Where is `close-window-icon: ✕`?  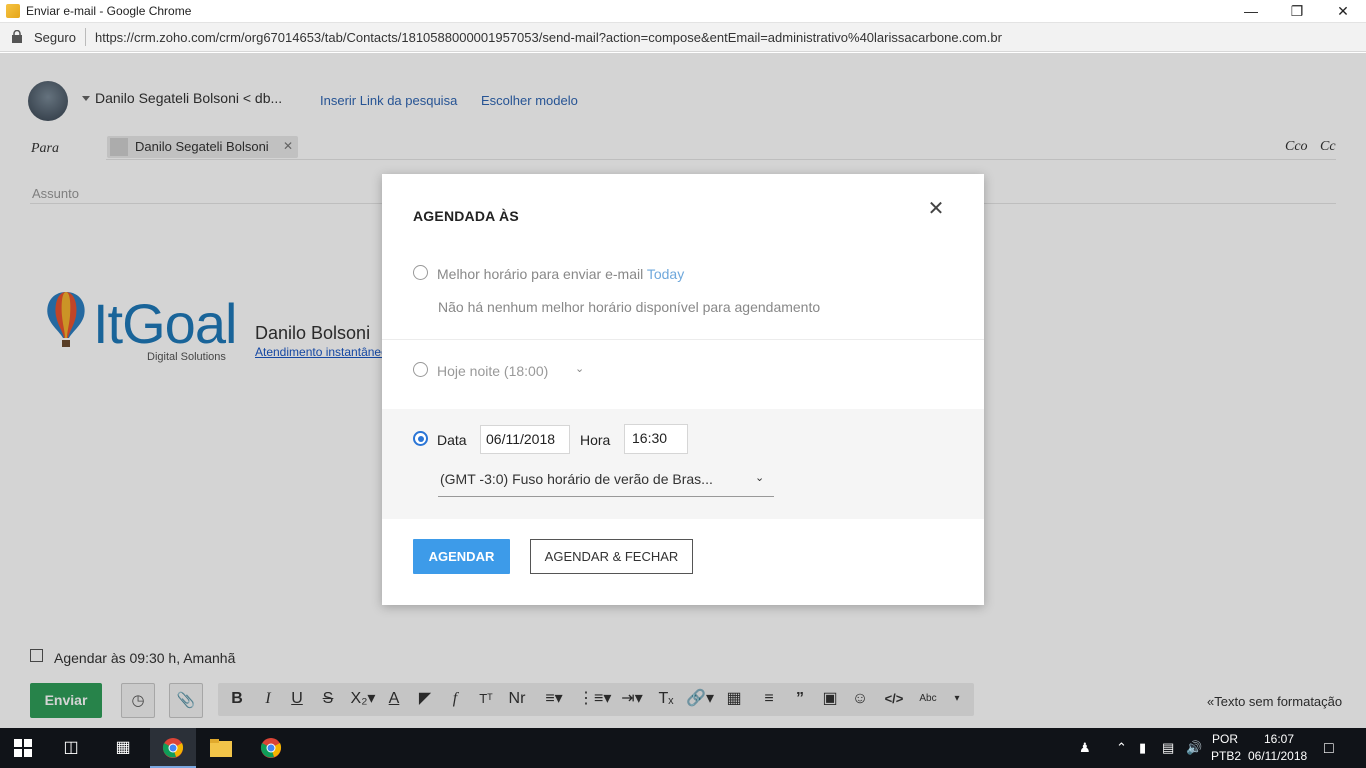
close-window-icon: ✕ is located at coordinates (1343, 11).